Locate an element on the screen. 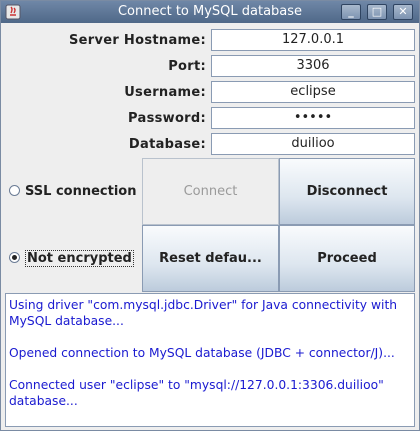 The width and height of the screenshot is (420, 431). database-label: Database: is located at coordinates (167, 144).